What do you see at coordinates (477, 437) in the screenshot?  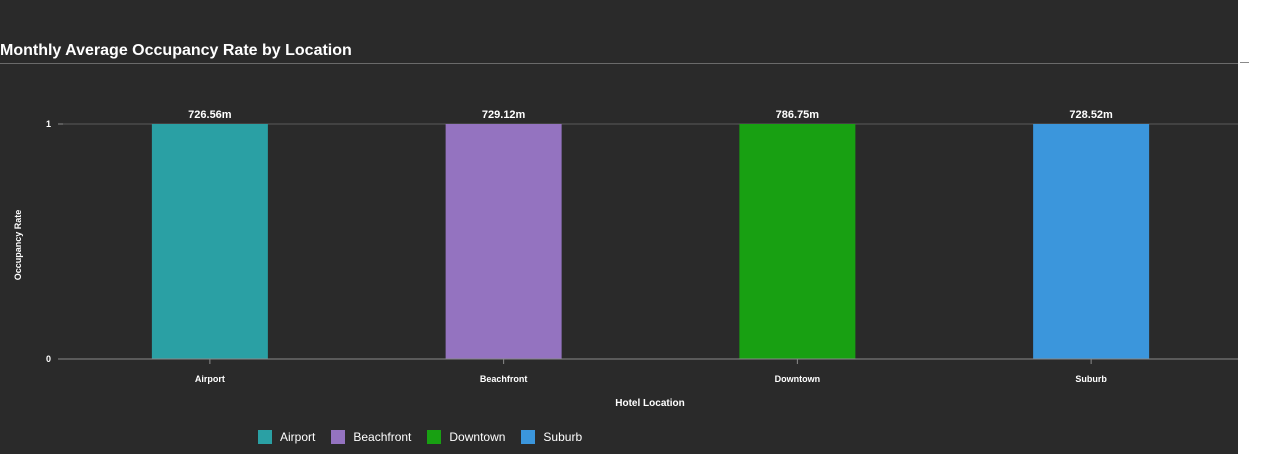 I see `legend-label: Downtown` at bounding box center [477, 437].